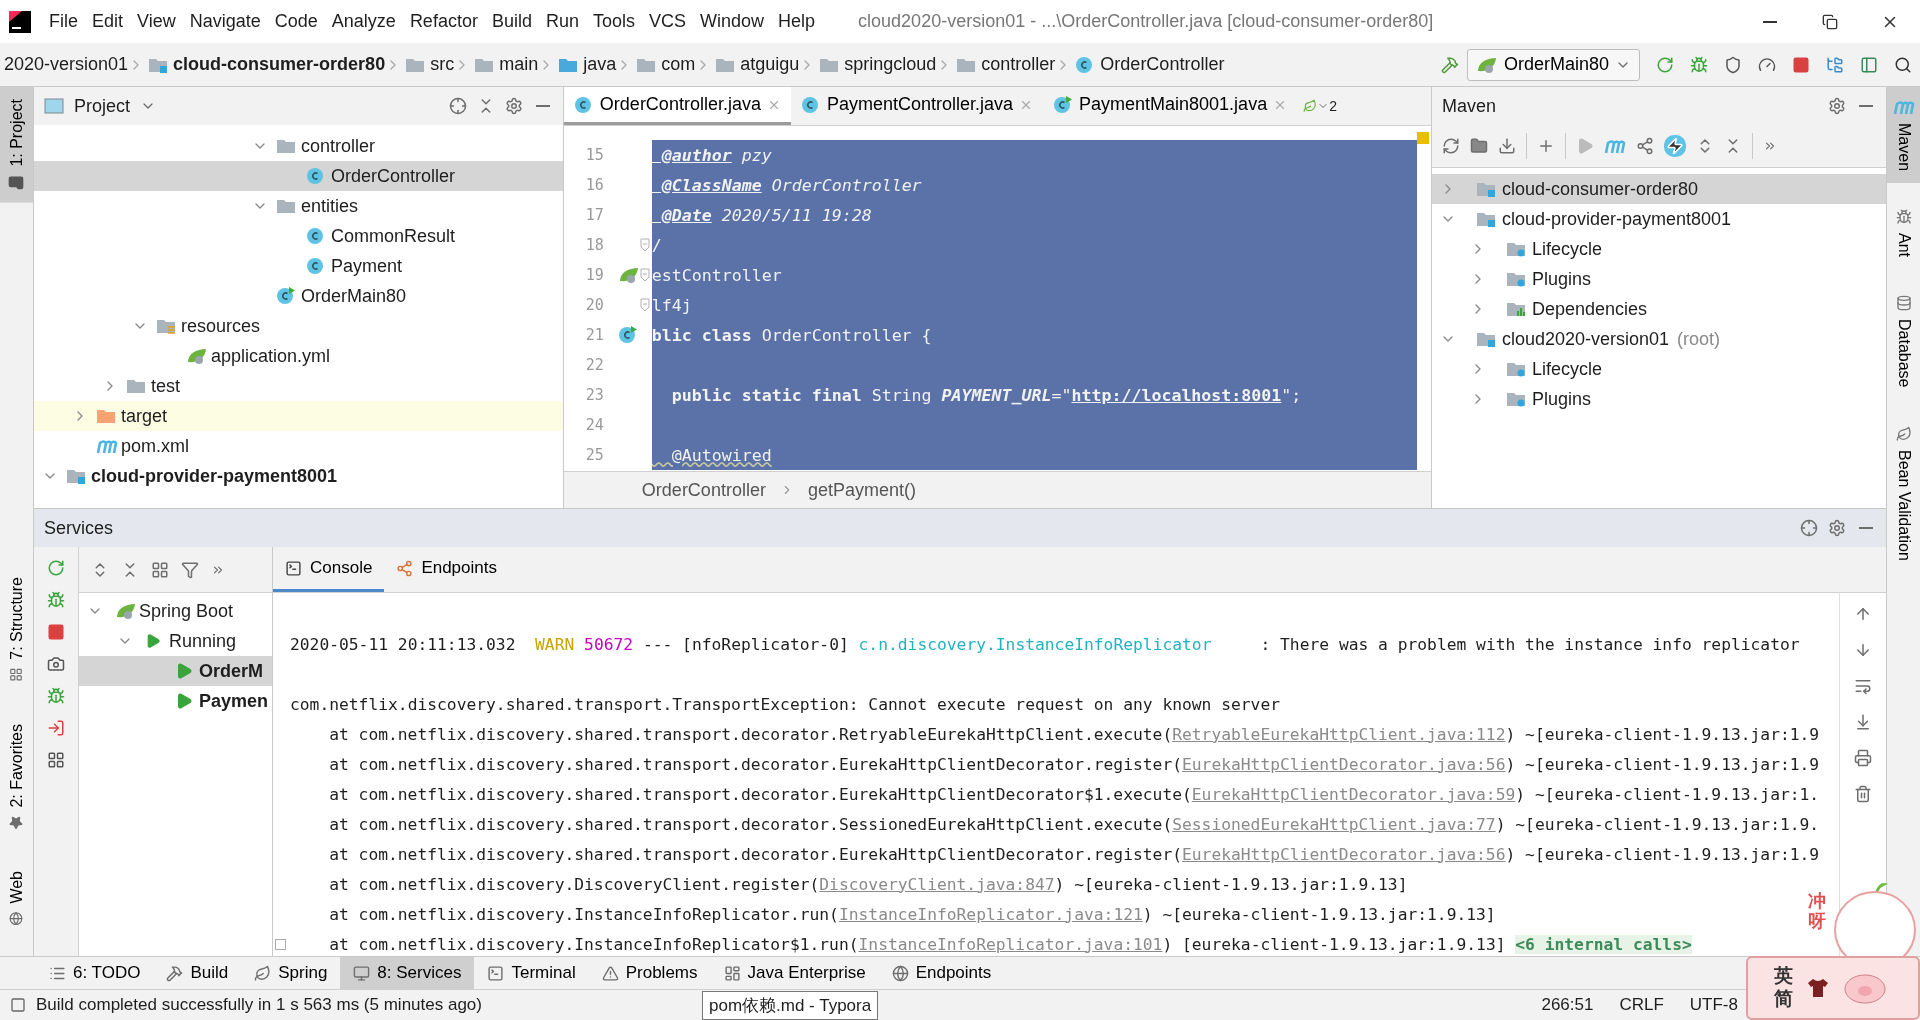  I want to click on hammer-icon, so click(1449, 64).